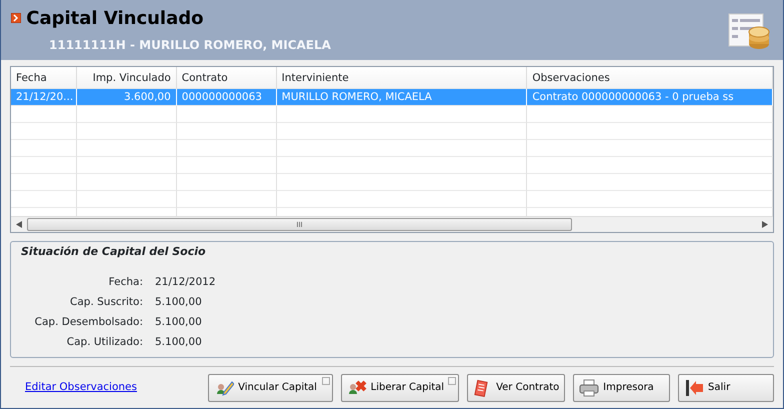  Describe the element at coordinates (81, 388) in the screenshot. I see `edit-link: Editar Observaciones` at that location.